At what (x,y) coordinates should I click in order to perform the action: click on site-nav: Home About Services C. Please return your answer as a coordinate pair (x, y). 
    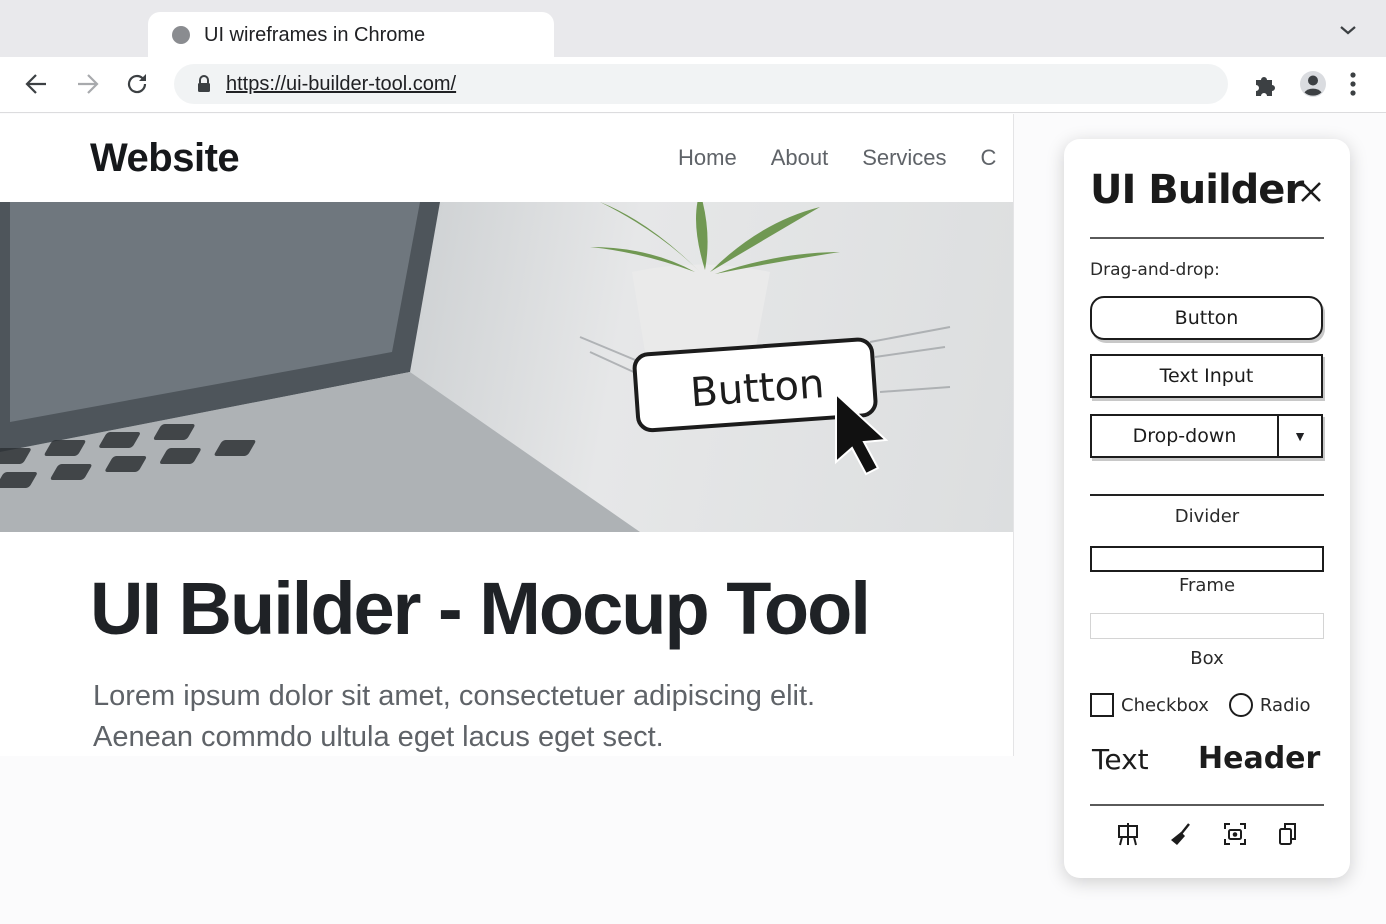
    Looking at the image, I should click on (837, 158).